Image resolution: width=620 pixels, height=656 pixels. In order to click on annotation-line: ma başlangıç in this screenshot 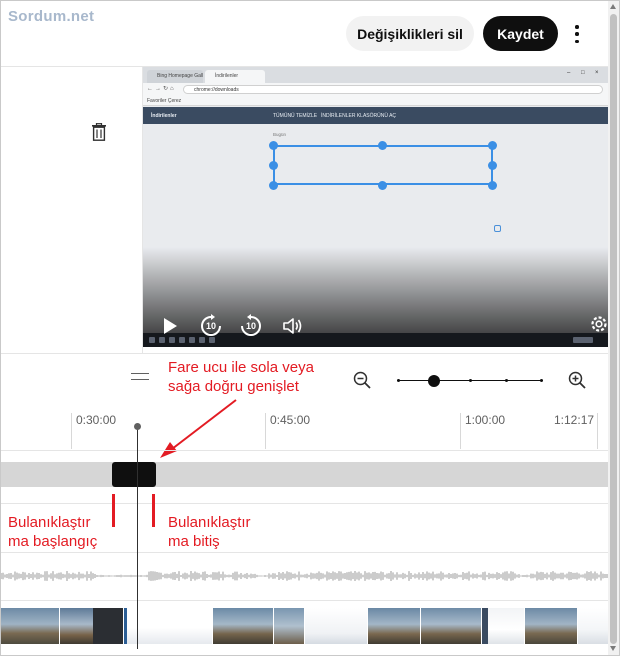, I will do `click(53, 541)`.